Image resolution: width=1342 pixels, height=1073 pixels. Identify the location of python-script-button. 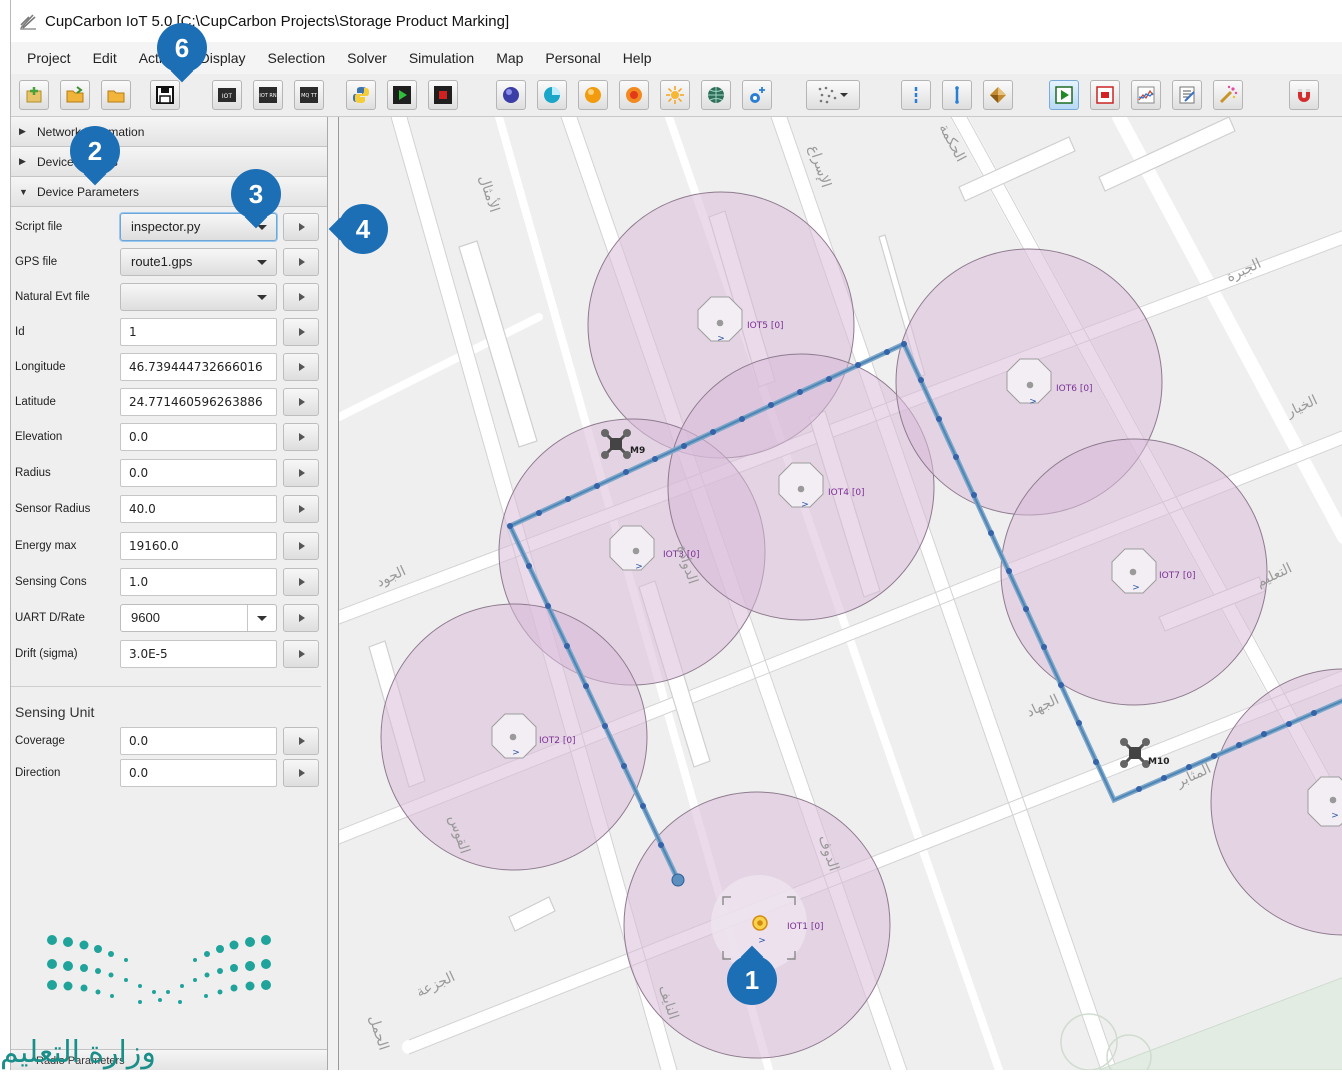
(361, 95).